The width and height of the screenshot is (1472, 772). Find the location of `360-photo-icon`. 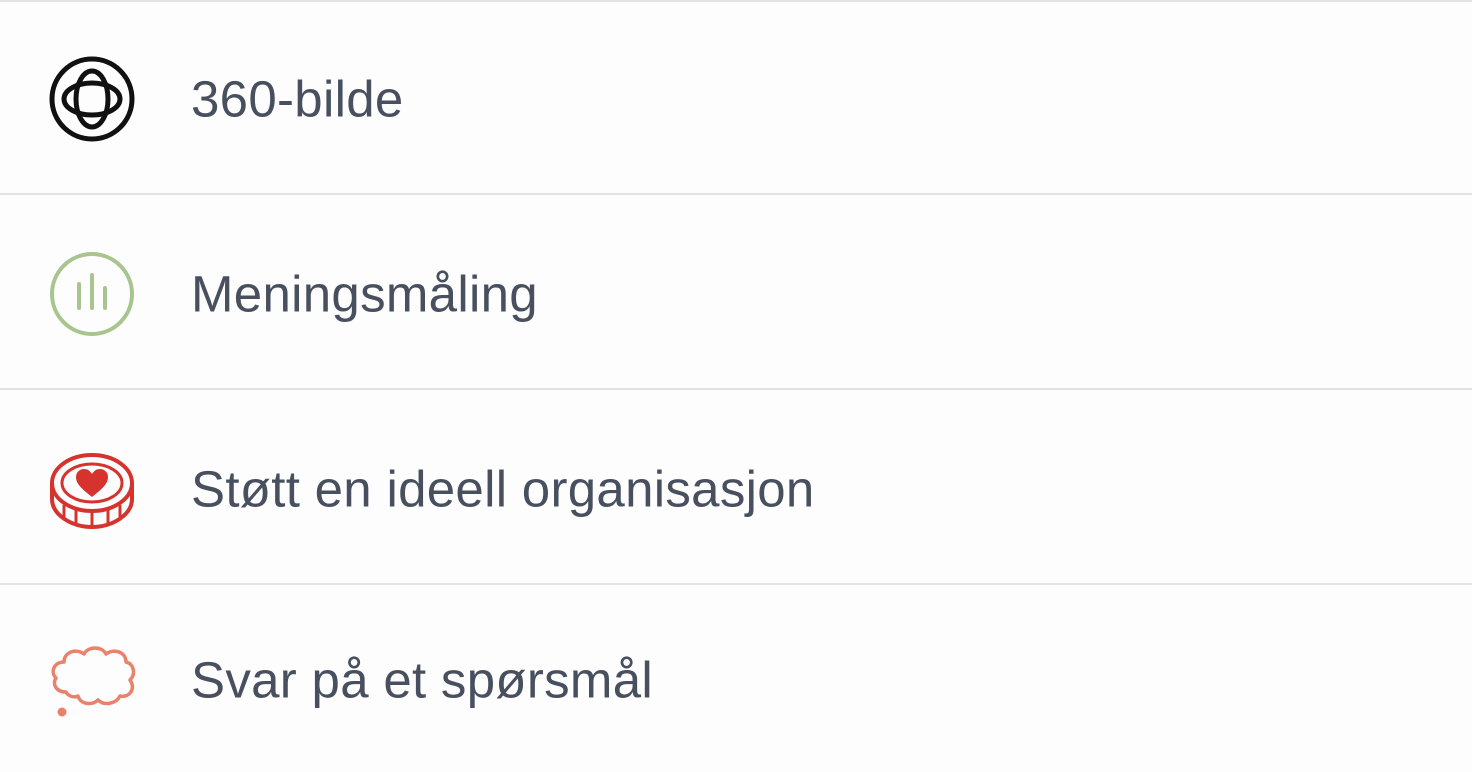

360-photo-icon is located at coordinates (92, 99).